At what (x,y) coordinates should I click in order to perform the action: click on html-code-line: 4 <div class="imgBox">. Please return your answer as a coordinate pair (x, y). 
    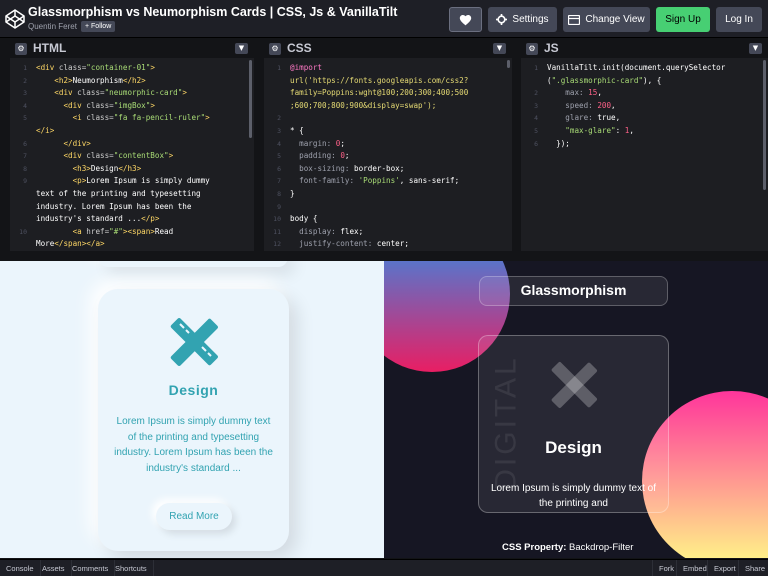
    Looking at the image, I should click on (132, 106).